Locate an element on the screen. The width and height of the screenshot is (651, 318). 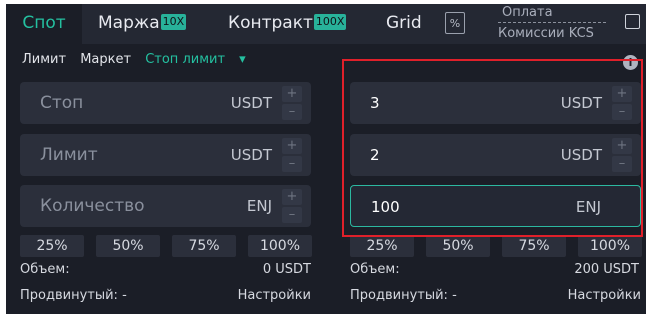
left-limit-stepper: + – is located at coordinates (292, 155).